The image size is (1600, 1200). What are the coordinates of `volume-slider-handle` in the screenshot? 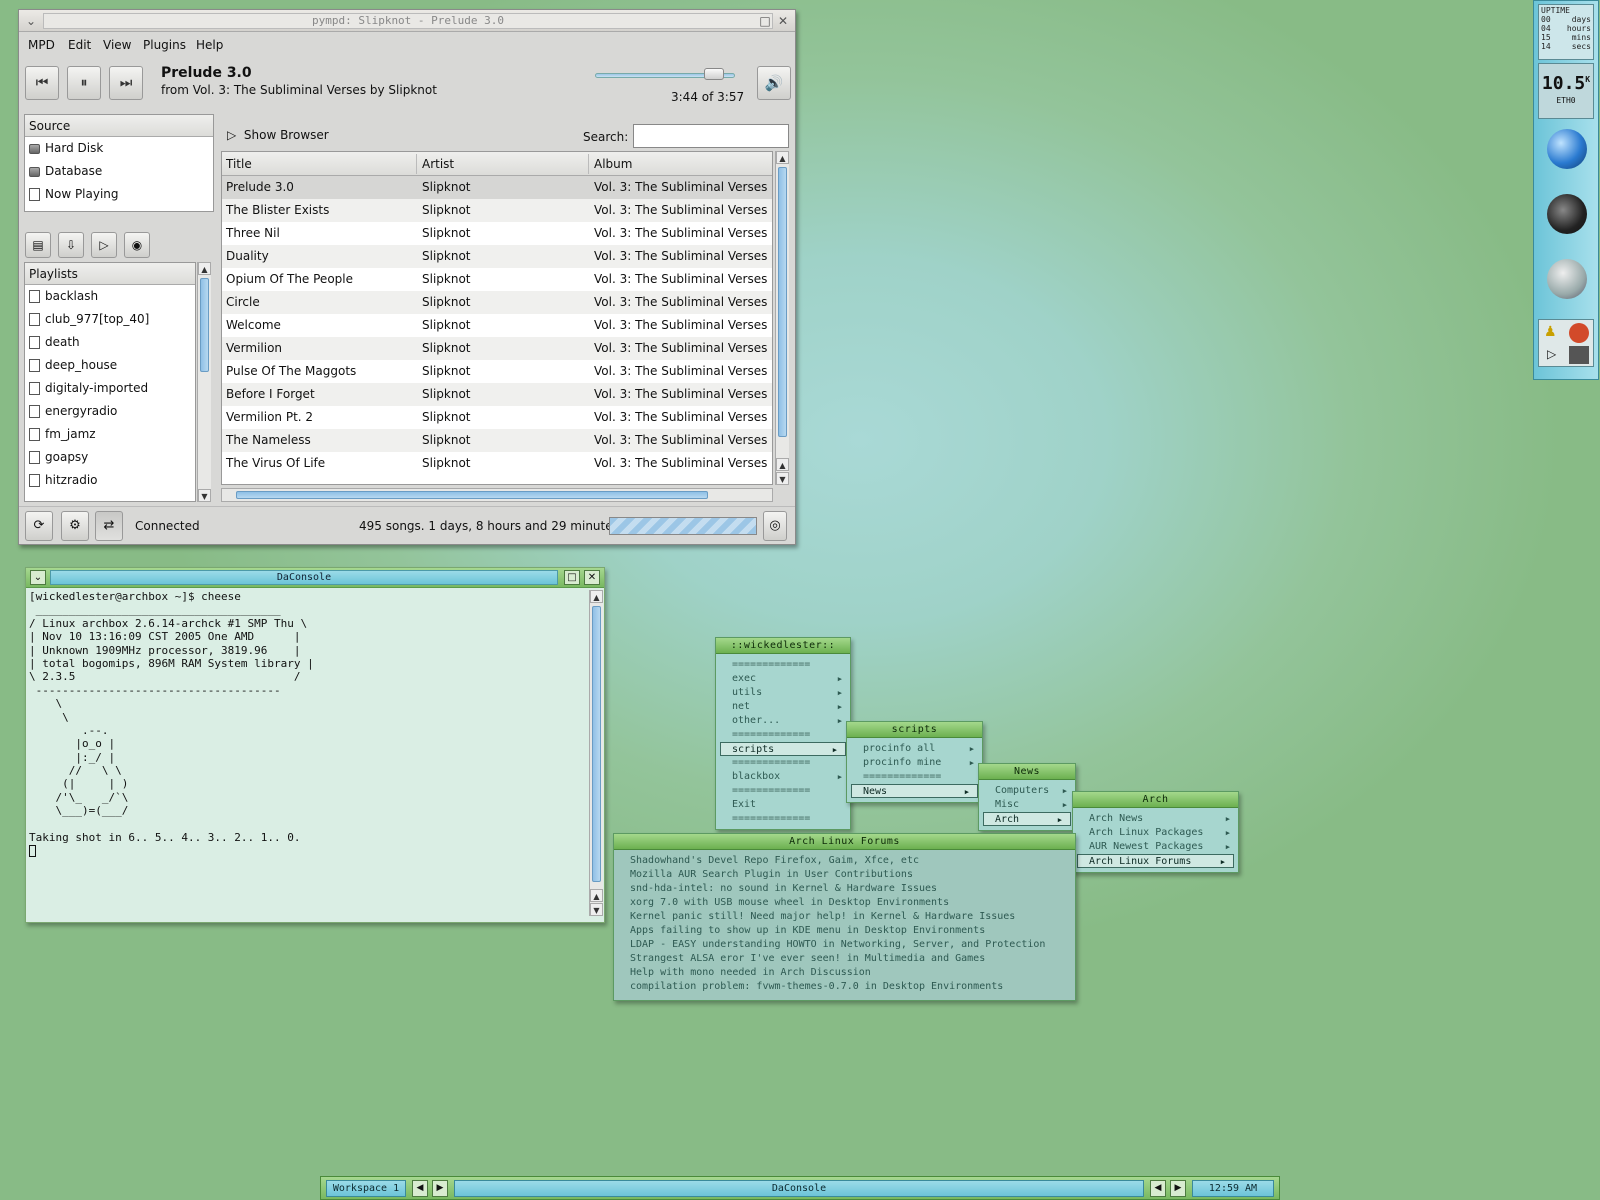 It's located at (714, 74).